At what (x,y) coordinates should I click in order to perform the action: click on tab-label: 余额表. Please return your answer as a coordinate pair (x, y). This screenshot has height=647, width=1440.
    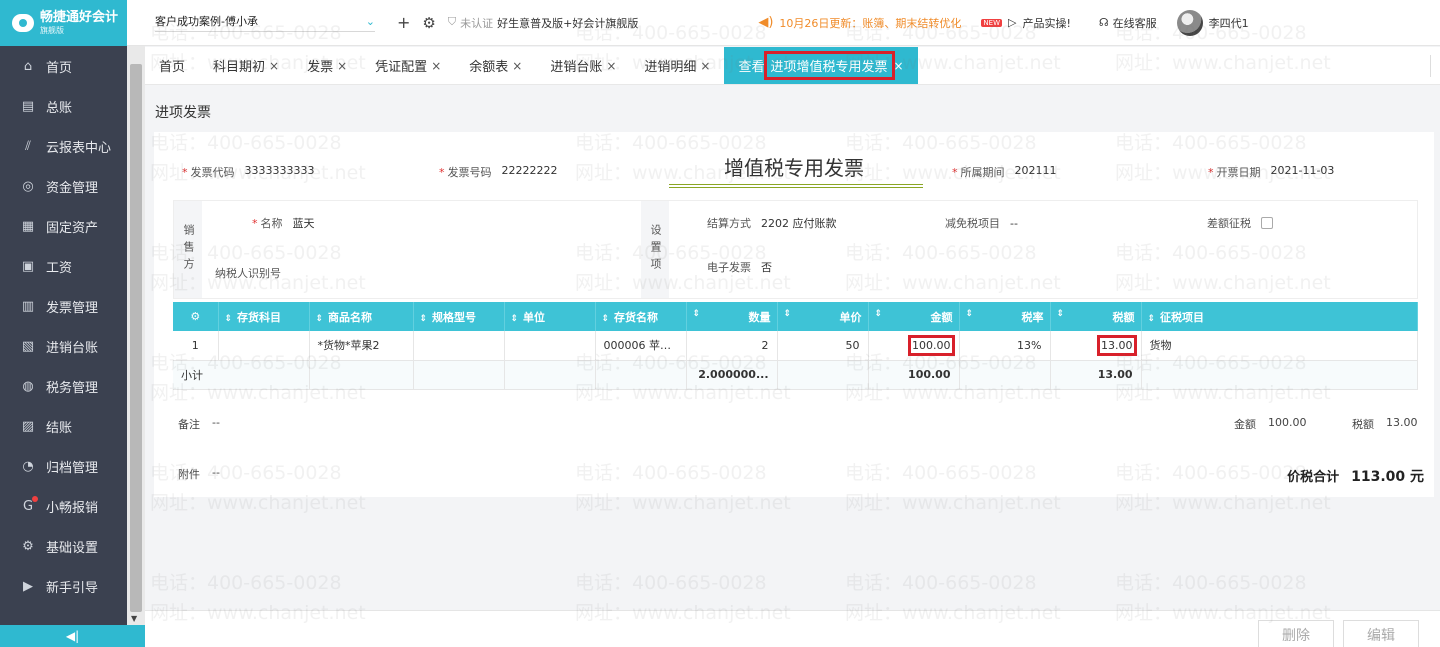
    Looking at the image, I should click on (489, 67).